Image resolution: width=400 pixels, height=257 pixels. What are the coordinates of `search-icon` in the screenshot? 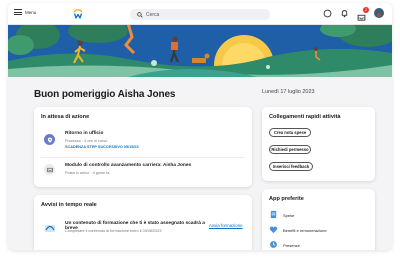 It's located at (140, 14).